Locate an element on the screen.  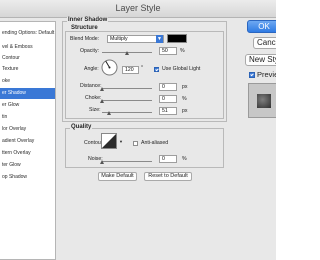
angle-dial-center is located at coordinates (109, 67).